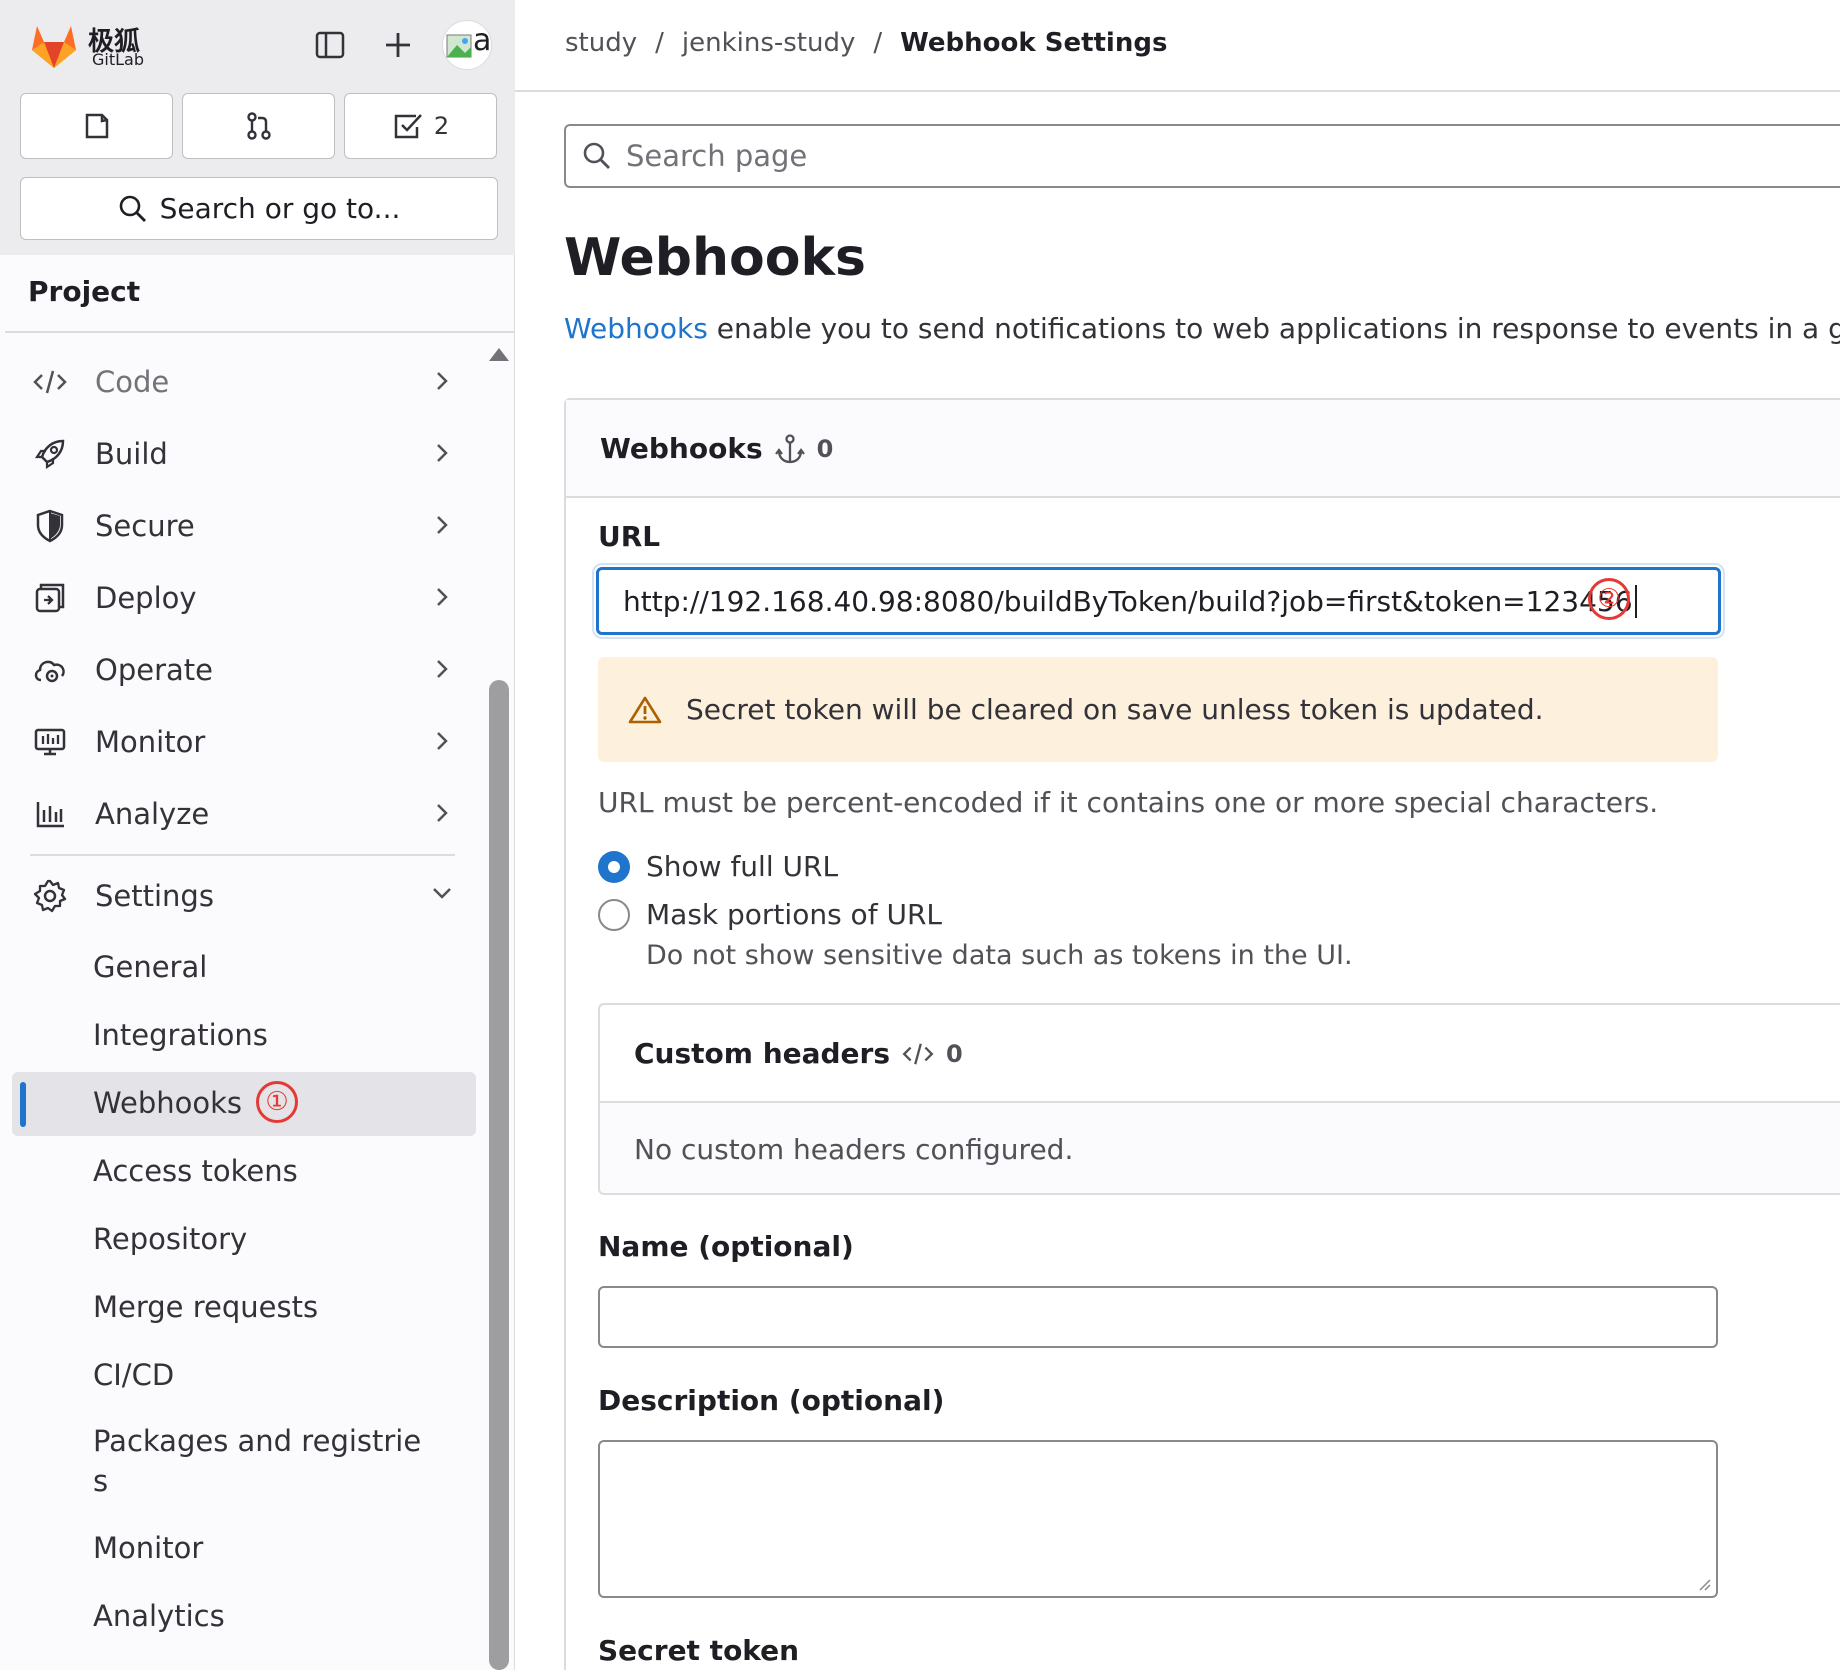  I want to click on sidebar-separator, so click(242, 855).